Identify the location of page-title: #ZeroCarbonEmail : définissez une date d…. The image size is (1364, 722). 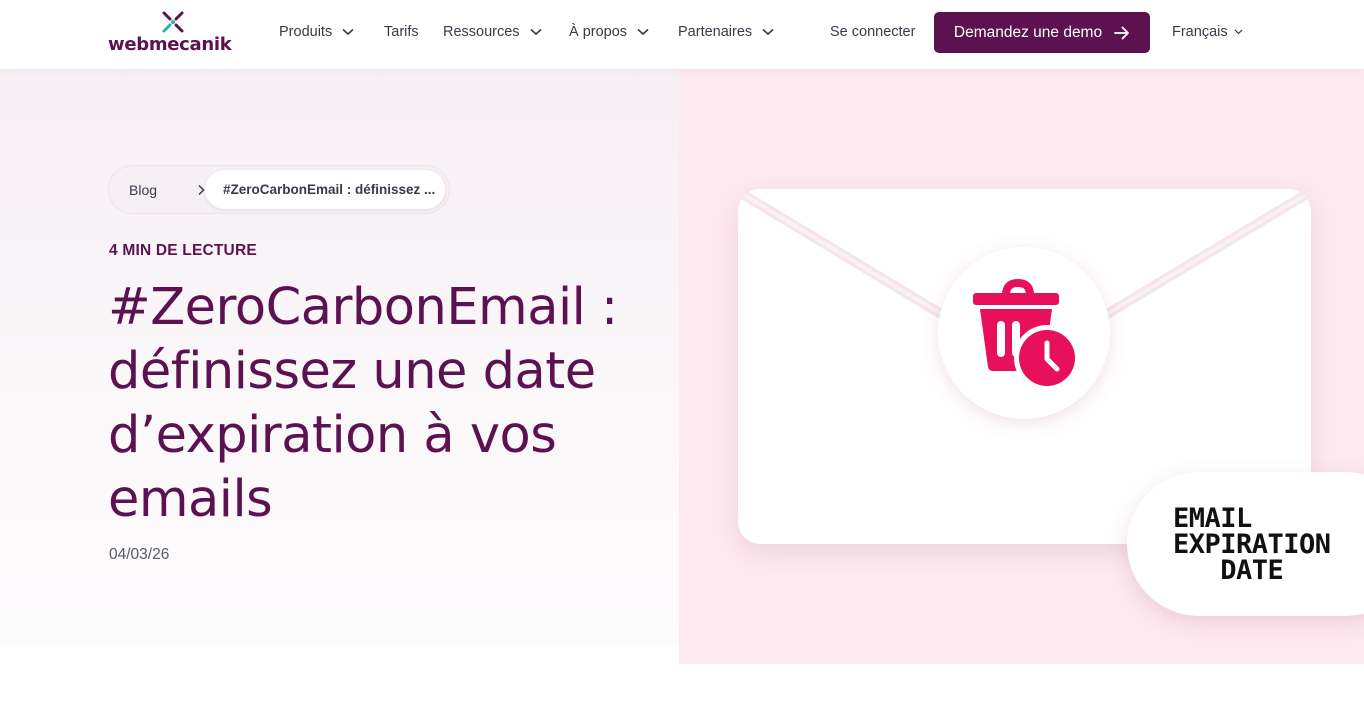
(363, 403).